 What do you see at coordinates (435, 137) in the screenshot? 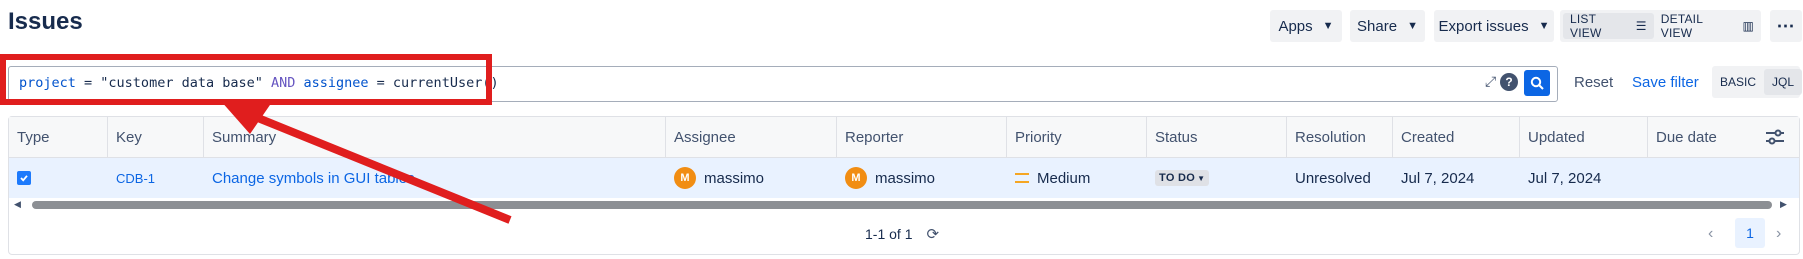
I see `column-header-summary: Summary` at bounding box center [435, 137].